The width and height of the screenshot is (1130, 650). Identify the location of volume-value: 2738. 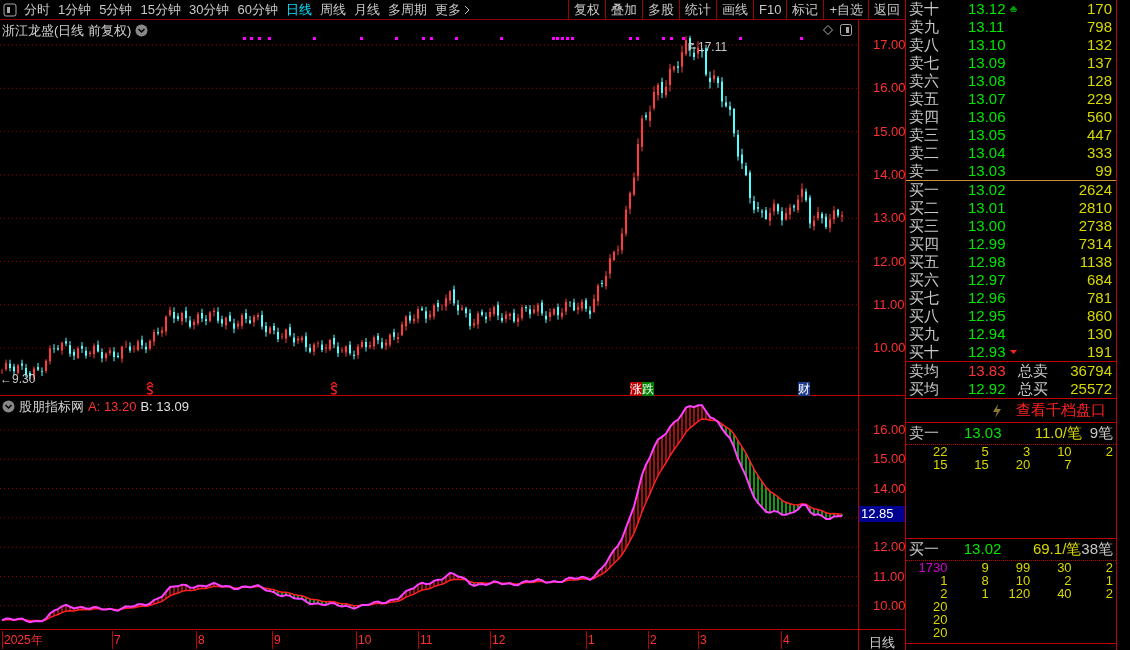
(1095, 226).